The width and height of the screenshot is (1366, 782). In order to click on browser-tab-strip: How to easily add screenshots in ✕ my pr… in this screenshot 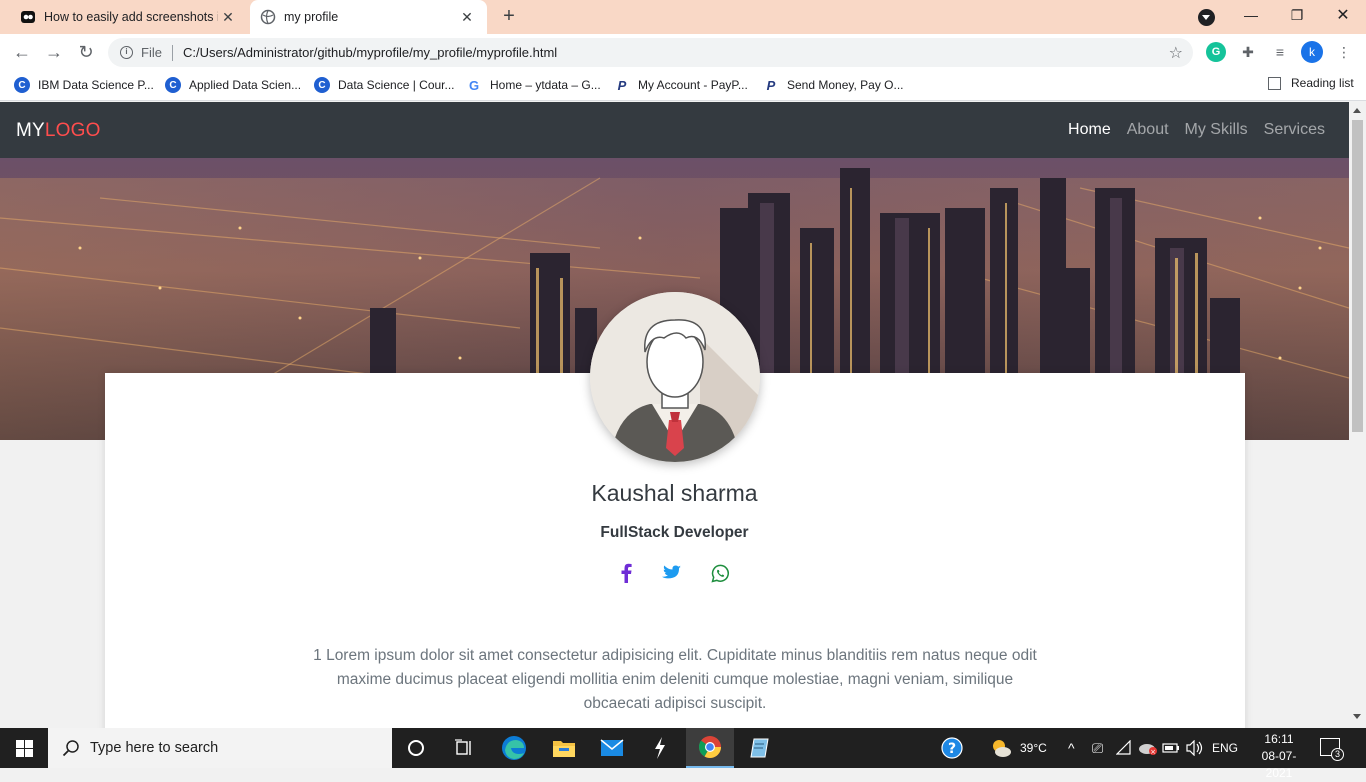, I will do `click(683, 17)`.